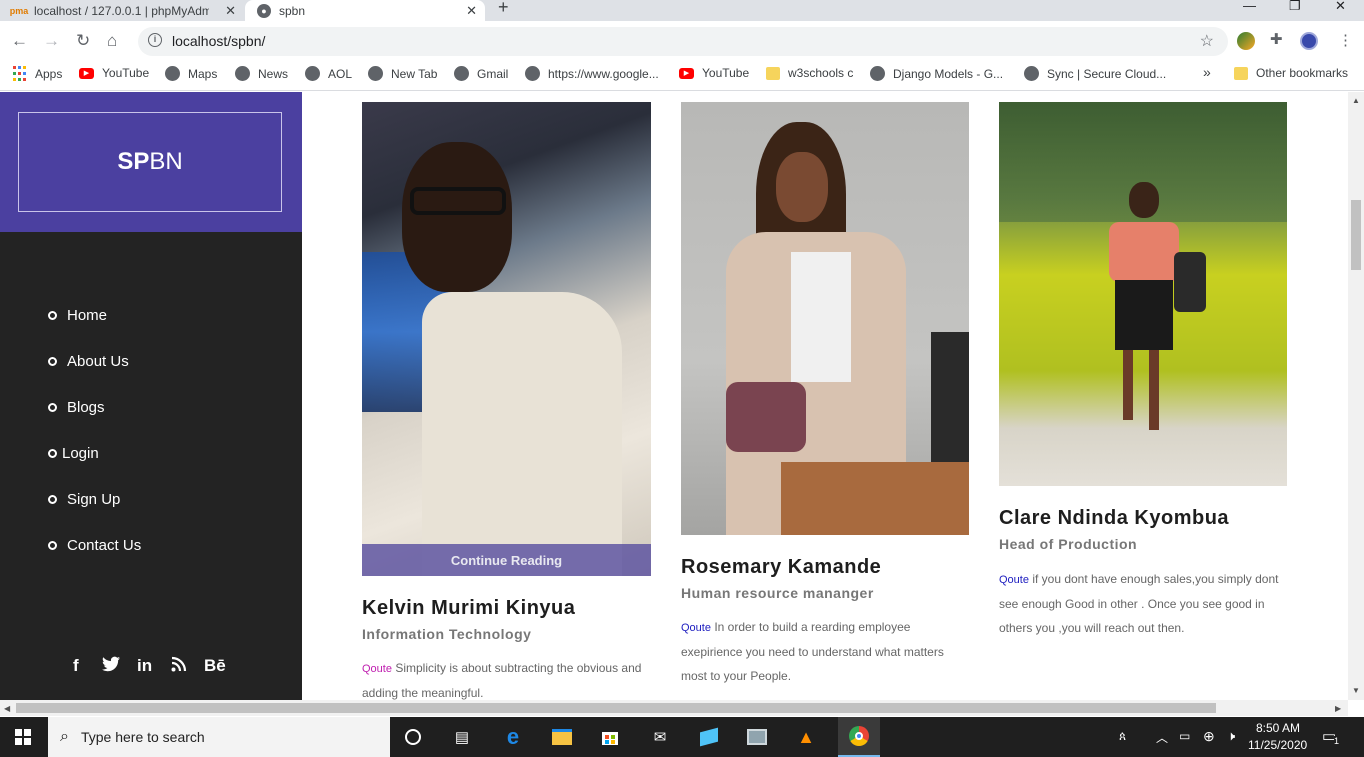  I want to click on globe-icon: ●, so click(264, 10).